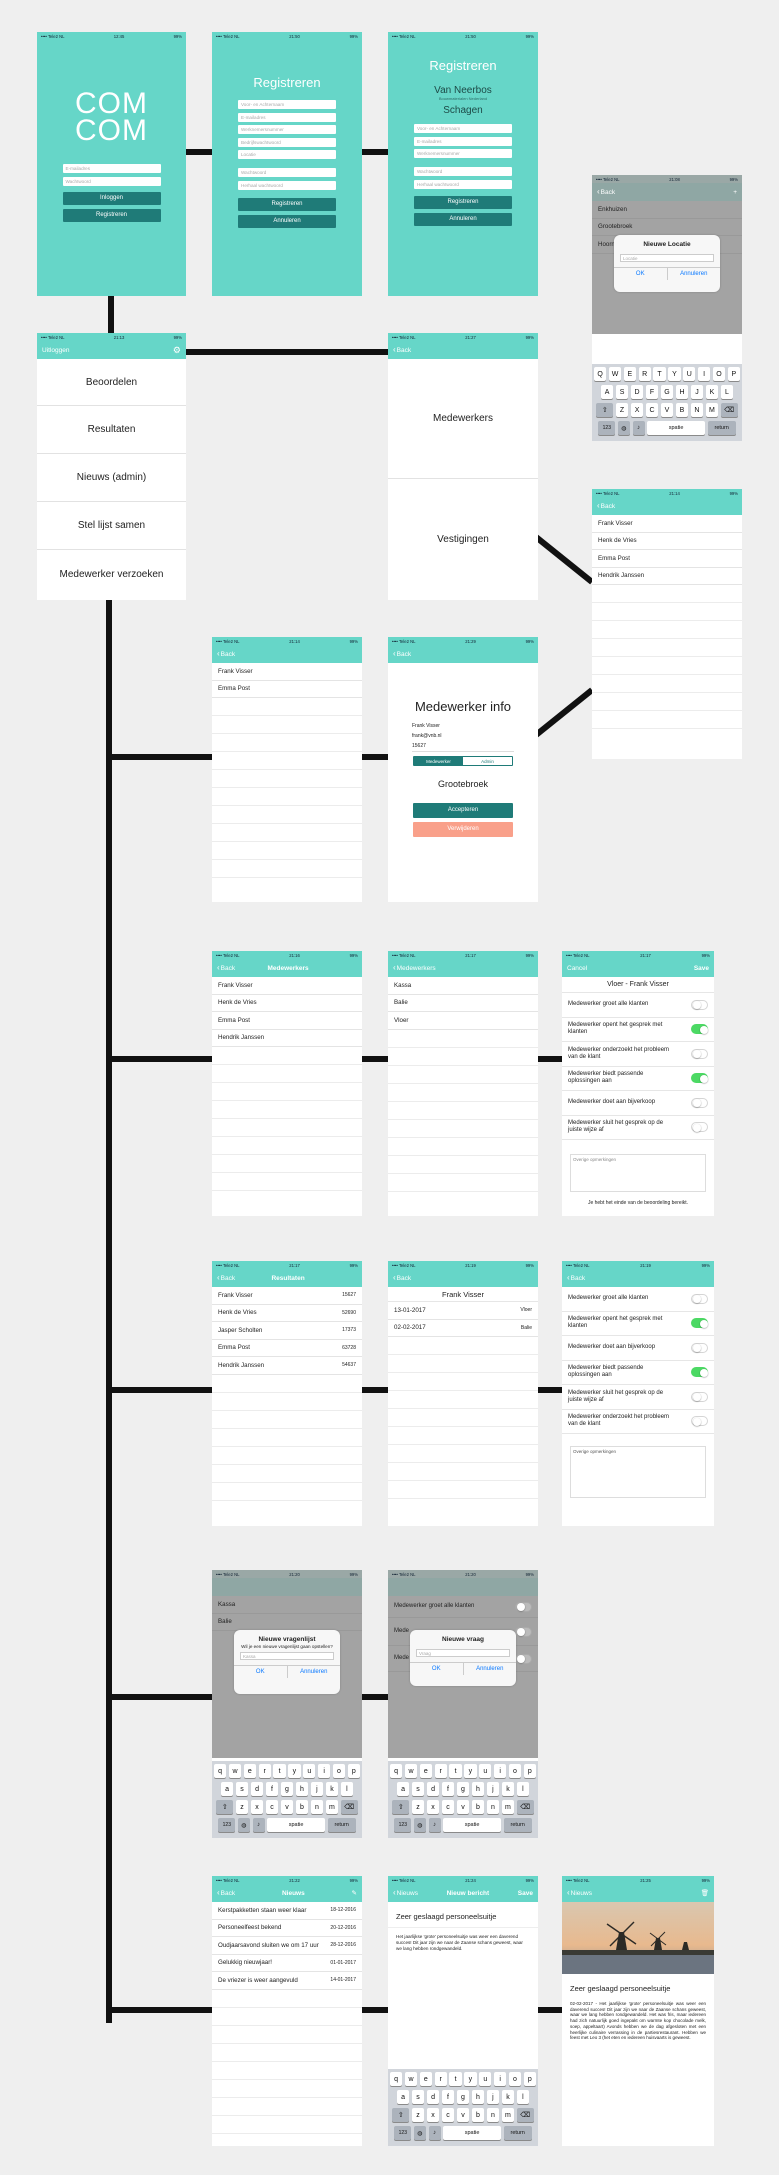 The height and width of the screenshot is (2175, 779). What do you see at coordinates (637, 410) in the screenshot?
I see `key: X` at bounding box center [637, 410].